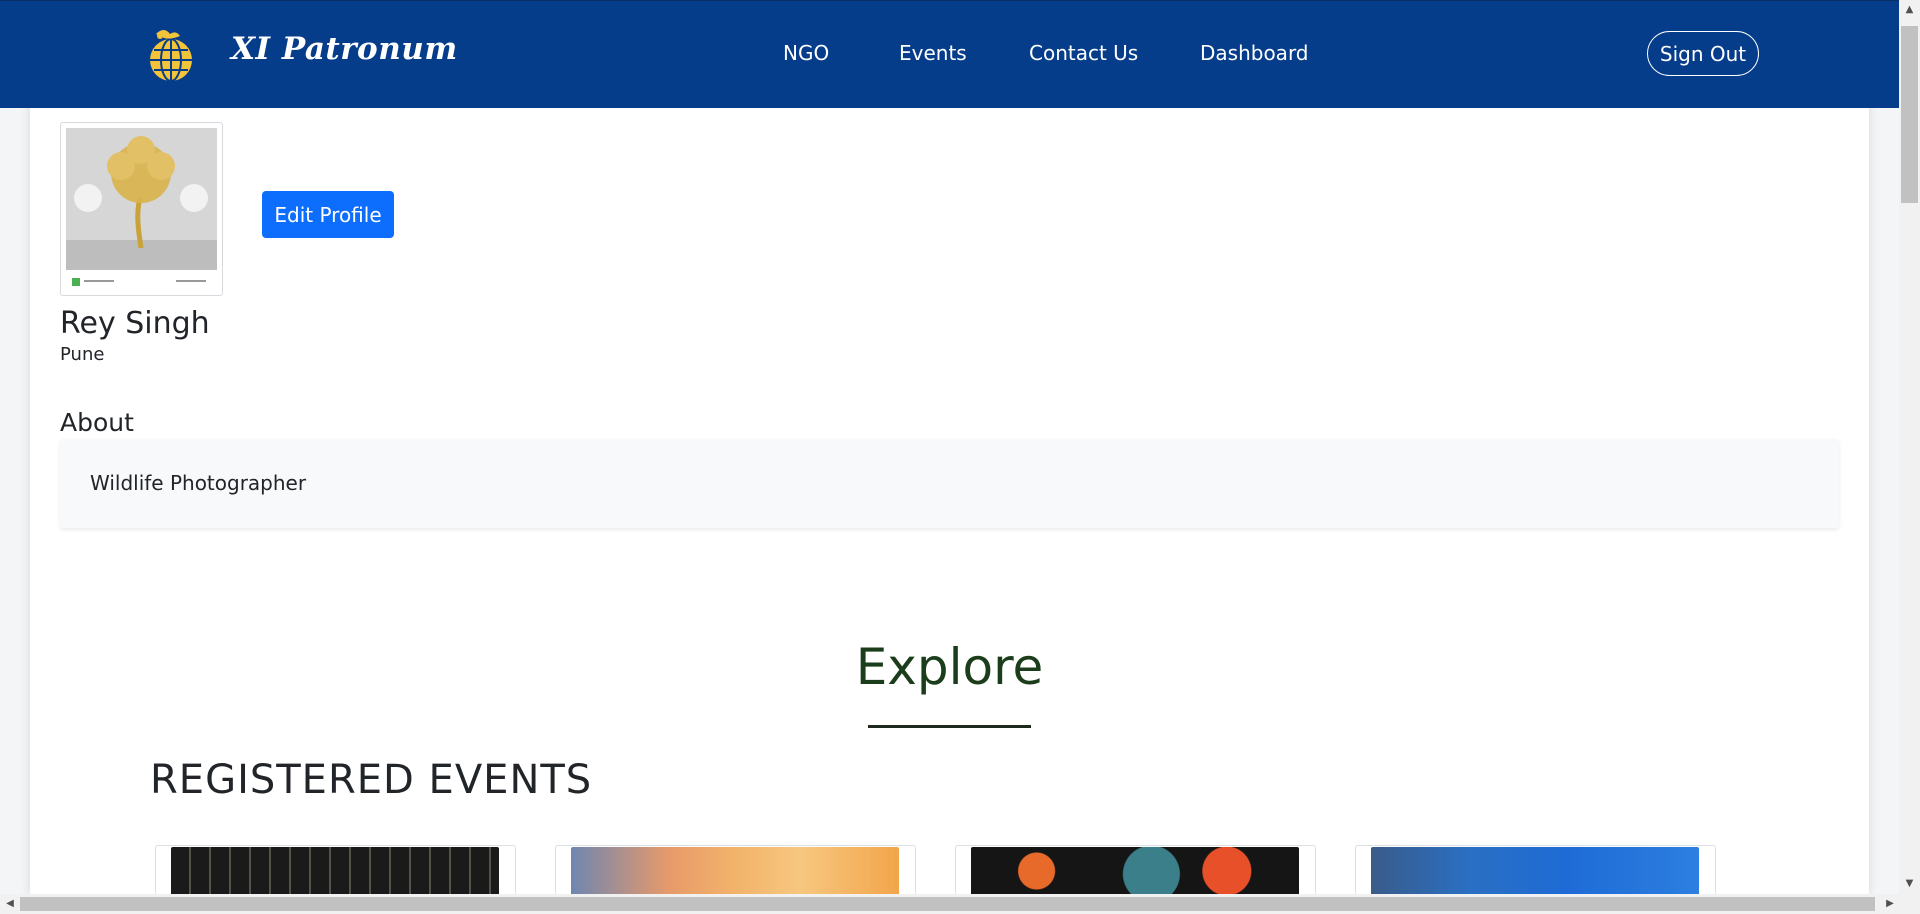 The height and width of the screenshot is (914, 1920). Describe the element at coordinates (1909, 10) in the screenshot. I see `scroll-up-arrow-icon: ▲` at that location.